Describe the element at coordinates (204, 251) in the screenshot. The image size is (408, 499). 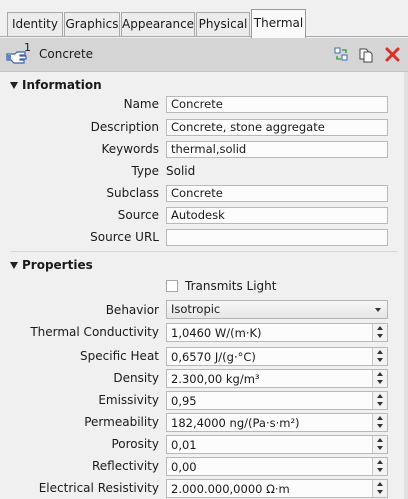
I see `section-divider` at that location.